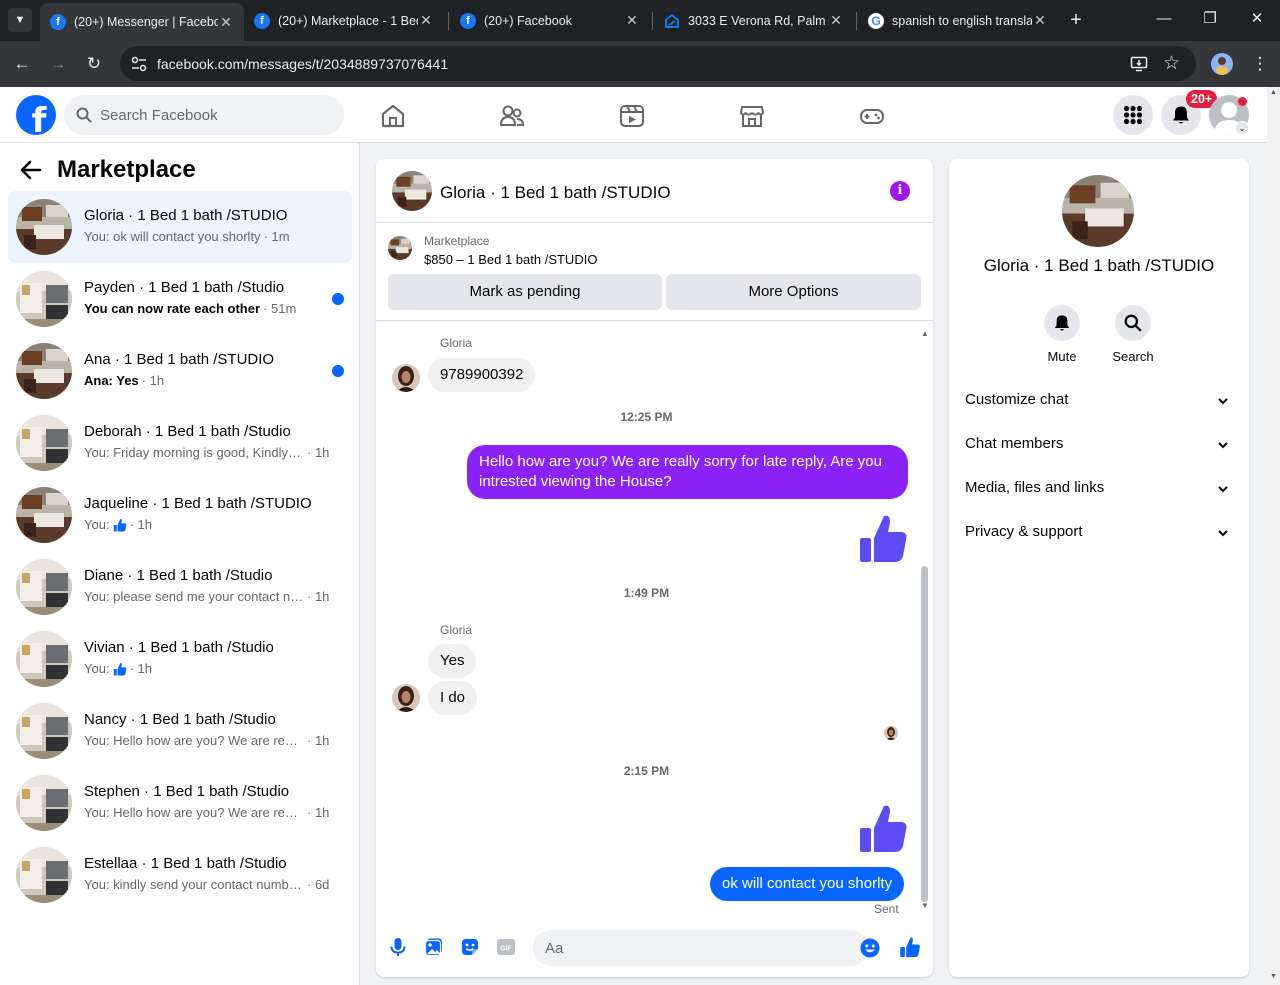 The image size is (1280, 985). What do you see at coordinates (406, 378) in the screenshot?
I see `sender-avatar` at bounding box center [406, 378].